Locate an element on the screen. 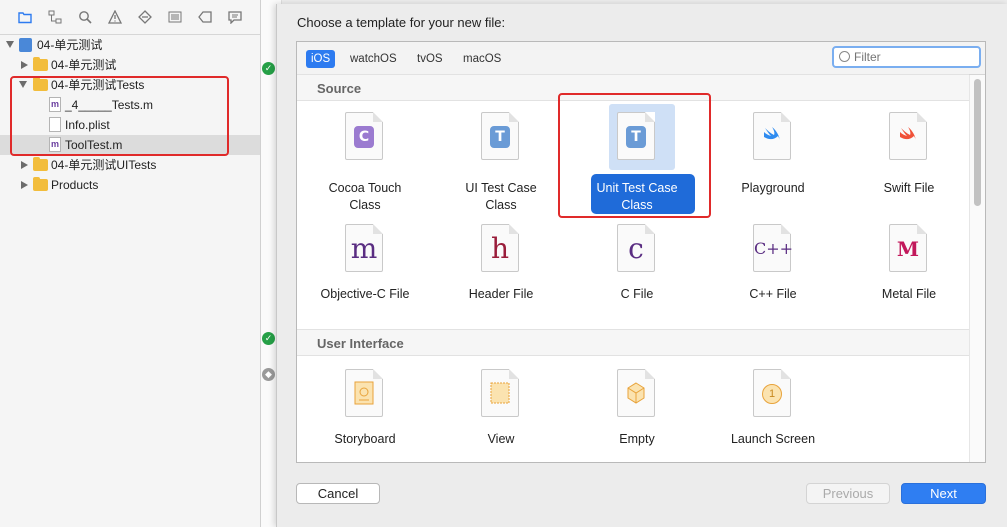  filter-field is located at coordinates (906, 57).